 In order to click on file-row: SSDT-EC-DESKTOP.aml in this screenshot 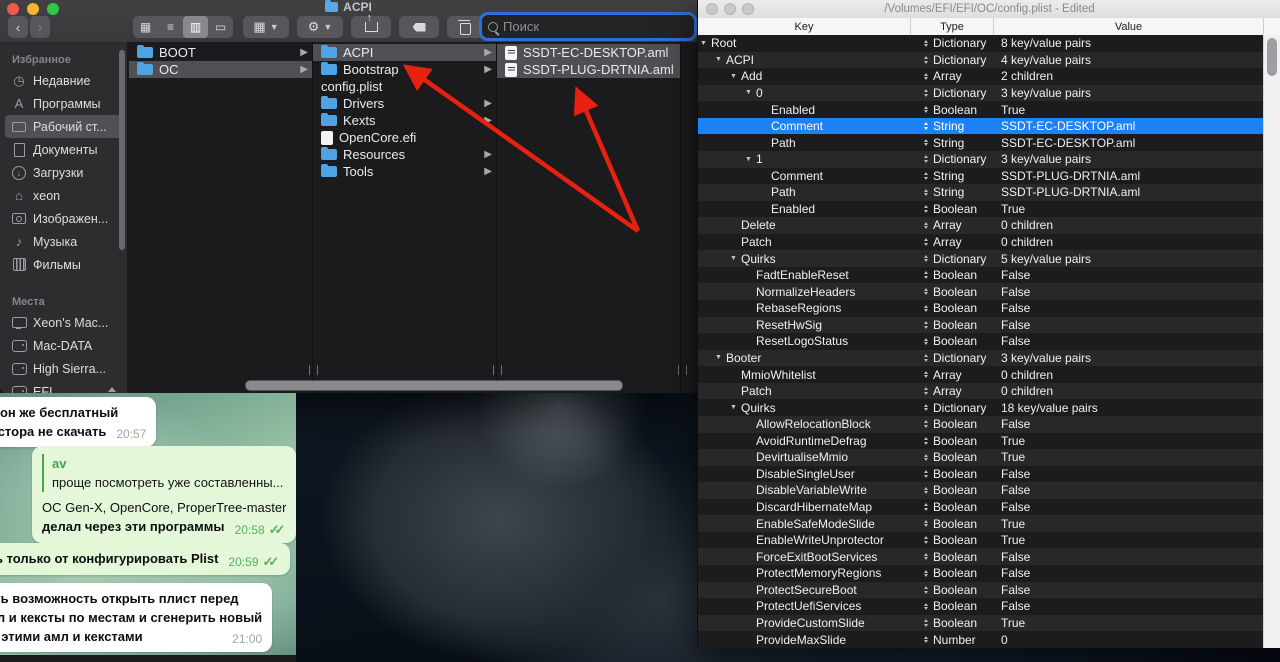, I will do `click(588, 52)`.